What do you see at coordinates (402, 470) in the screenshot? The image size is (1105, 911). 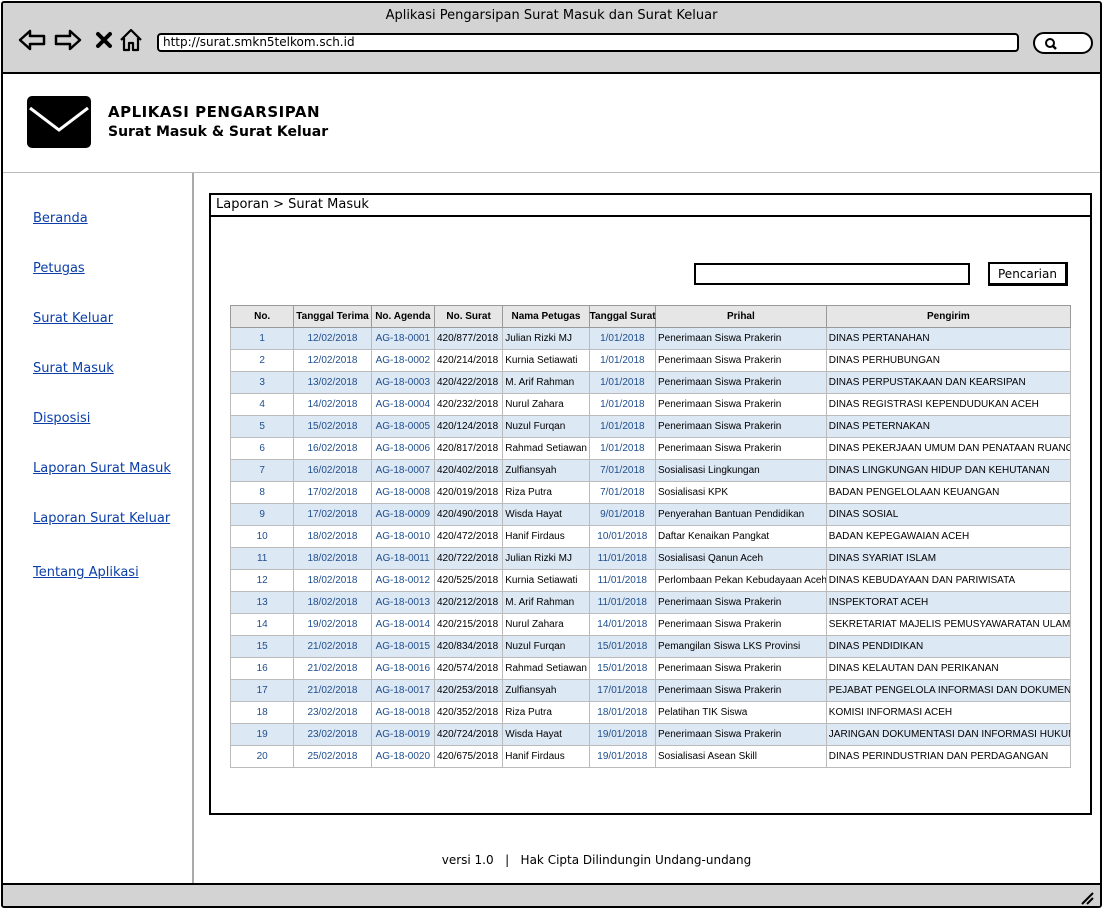 I see `table-cell: AG-18-0007` at bounding box center [402, 470].